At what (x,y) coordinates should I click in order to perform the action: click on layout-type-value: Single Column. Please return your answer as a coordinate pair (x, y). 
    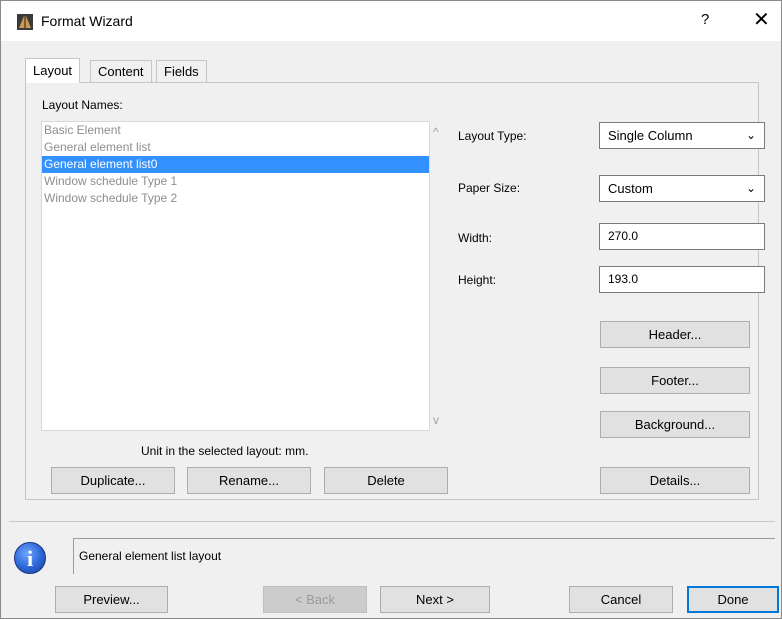
    Looking at the image, I should click on (650, 135).